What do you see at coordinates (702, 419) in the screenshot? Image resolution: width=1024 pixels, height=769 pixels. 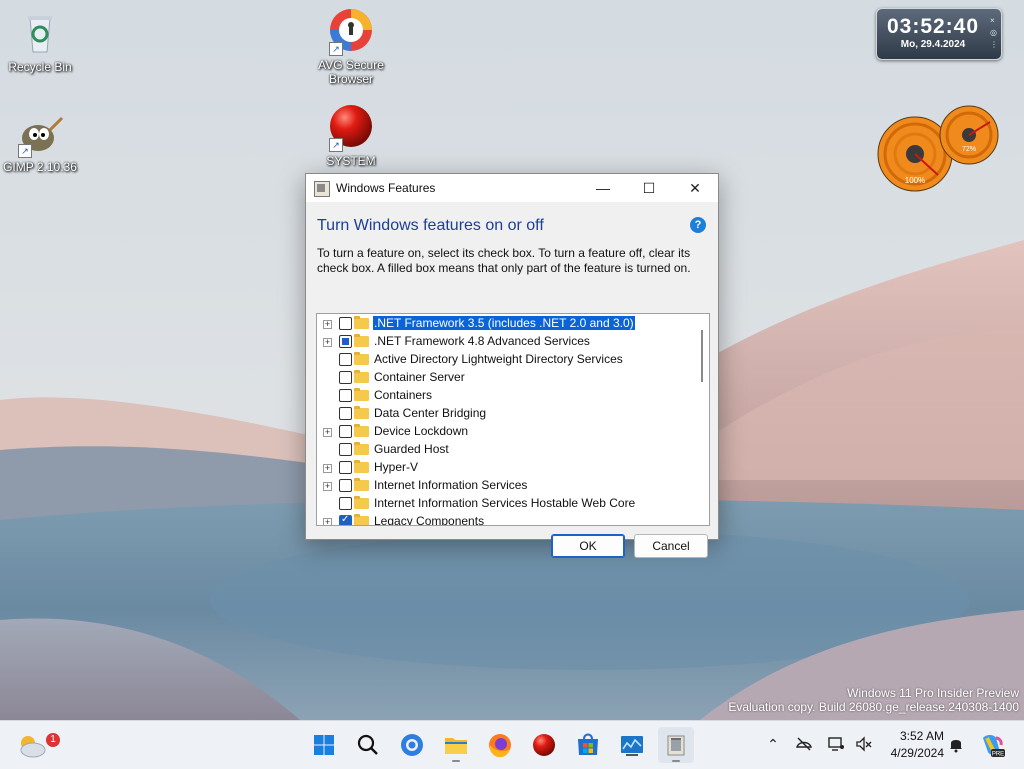 I see `tree-scrollbar` at bounding box center [702, 419].